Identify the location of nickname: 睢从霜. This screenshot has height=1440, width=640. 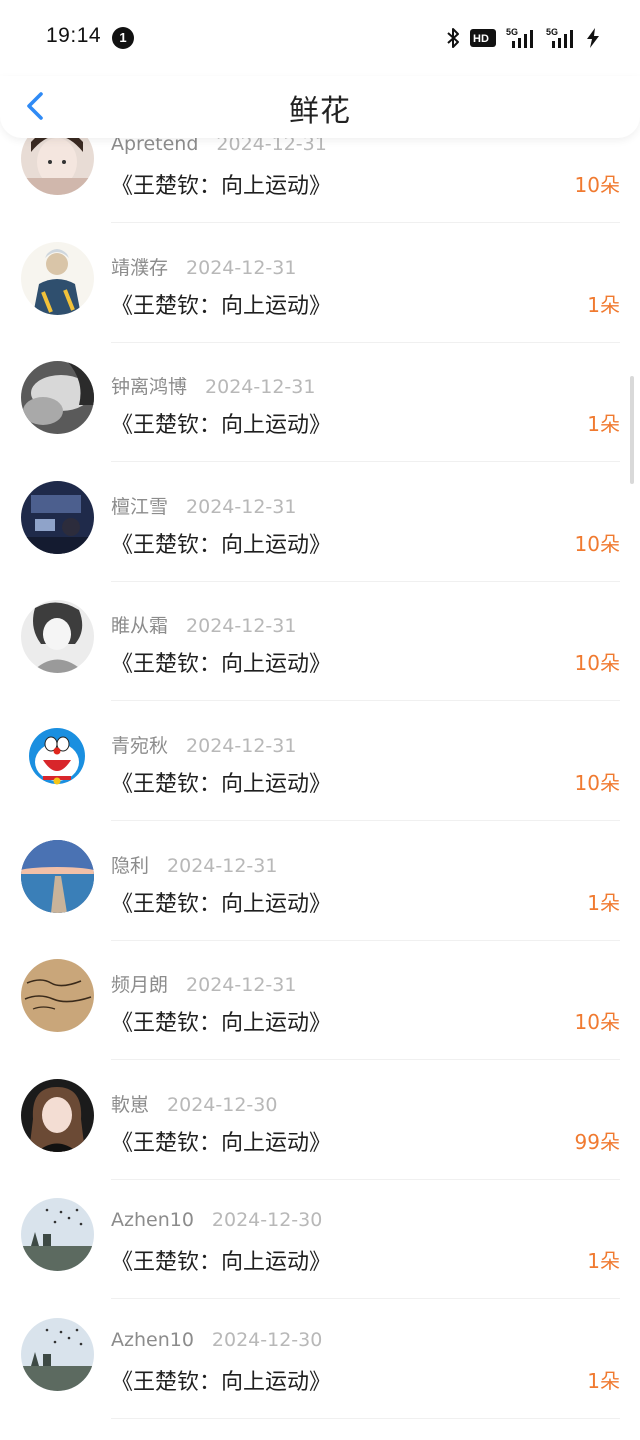
(139, 626).